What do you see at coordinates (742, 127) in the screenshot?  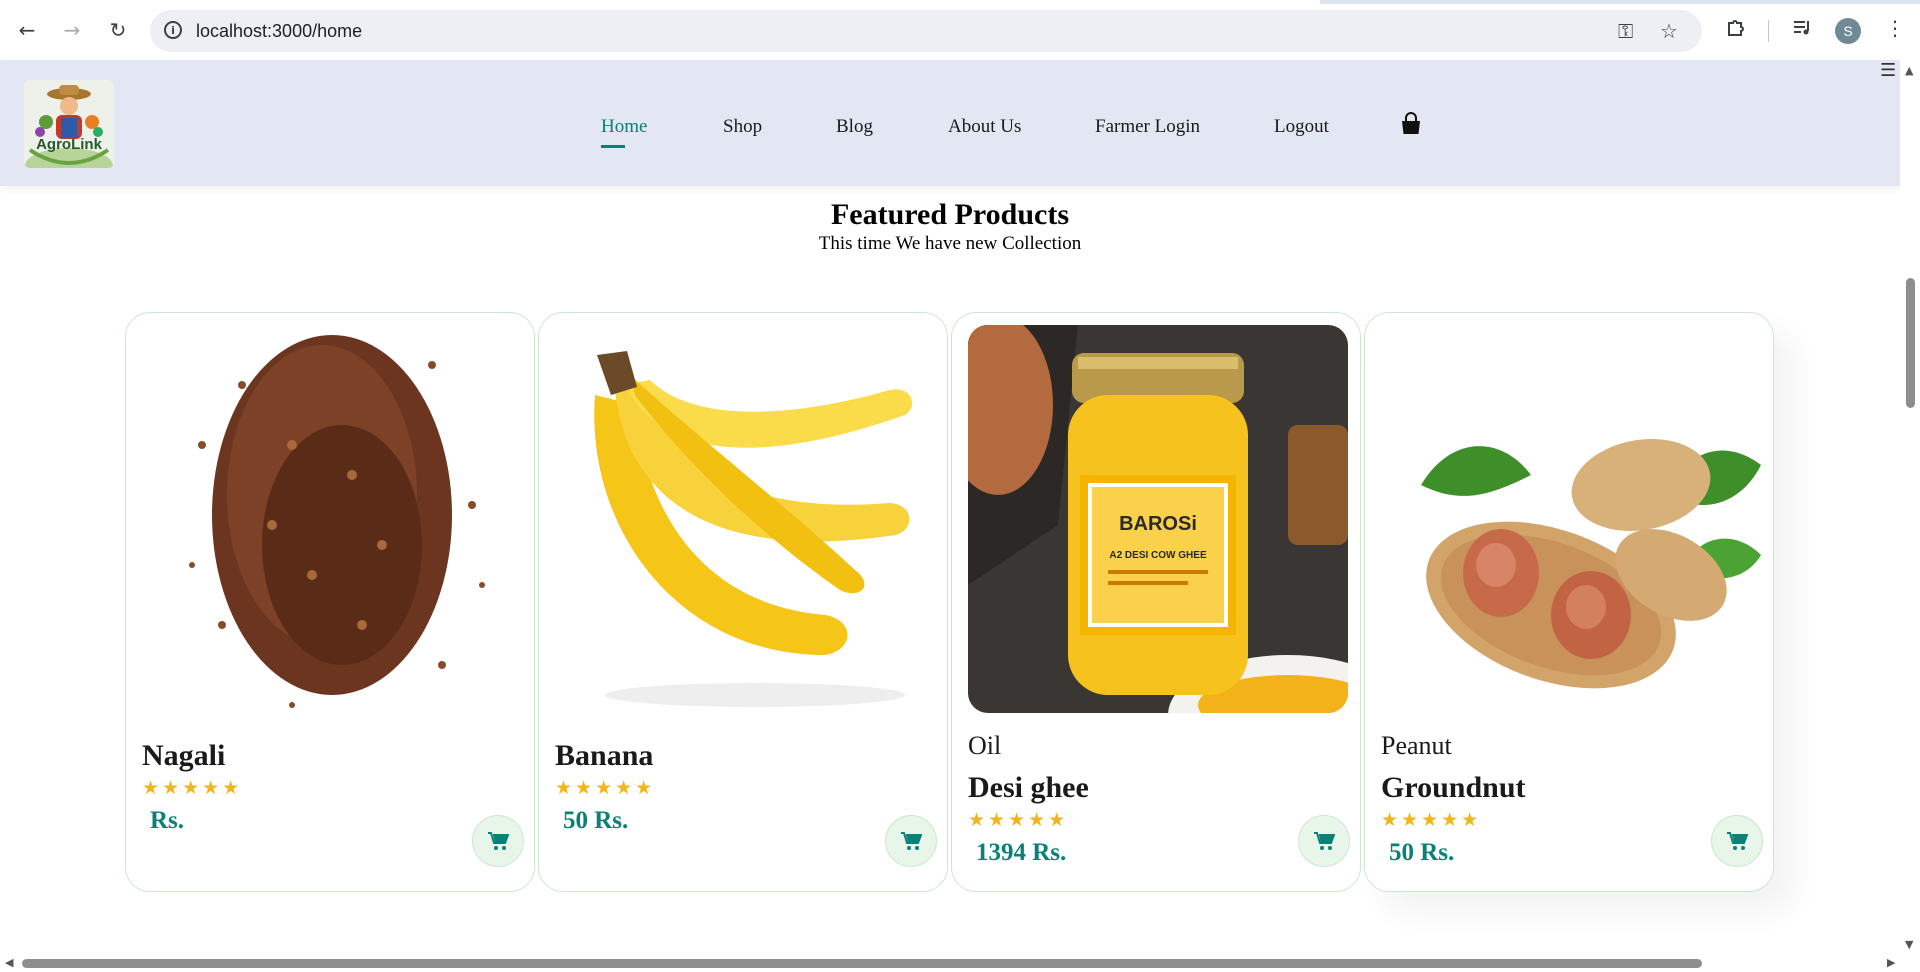 I see `nav-shop: Shop` at bounding box center [742, 127].